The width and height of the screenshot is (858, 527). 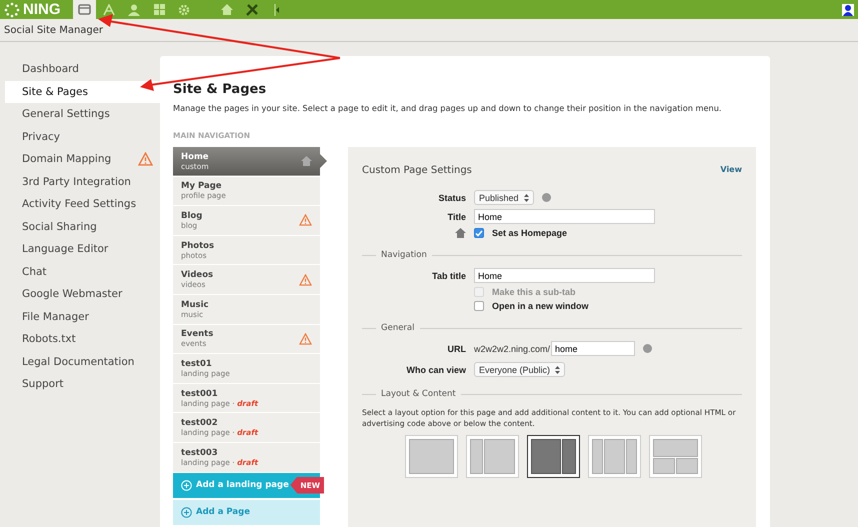 I want to click on checkbox-label: Set as Homepage, so click(x=530, y=233).